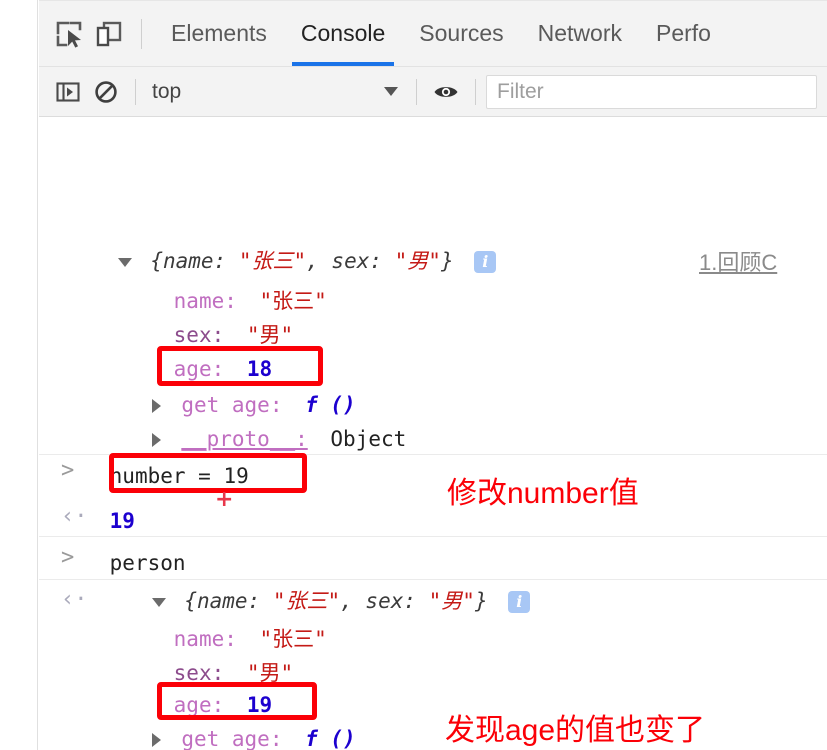  I want to click on devtools-tabs: Elements Console Sources Network Perfo, so click(441, 33).